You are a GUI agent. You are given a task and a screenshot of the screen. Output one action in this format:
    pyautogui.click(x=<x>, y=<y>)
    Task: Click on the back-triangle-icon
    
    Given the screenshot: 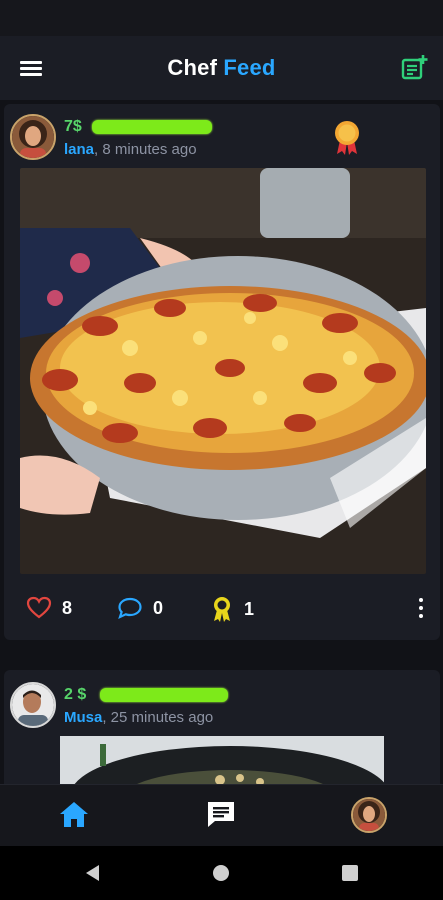 What is the action you would take?
    pyautogui.click(x=92, y=873)
    